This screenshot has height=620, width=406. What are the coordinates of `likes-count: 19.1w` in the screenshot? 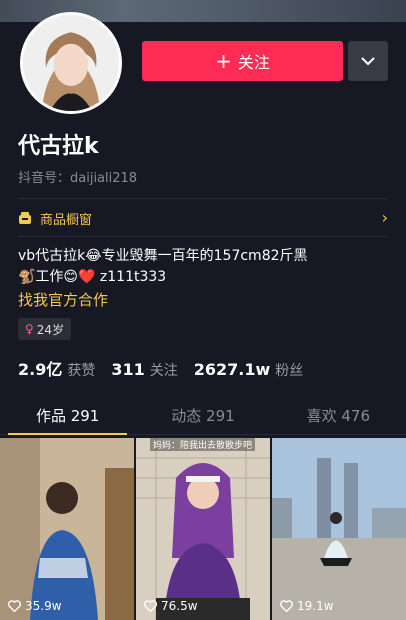 It's located at (315, 606).